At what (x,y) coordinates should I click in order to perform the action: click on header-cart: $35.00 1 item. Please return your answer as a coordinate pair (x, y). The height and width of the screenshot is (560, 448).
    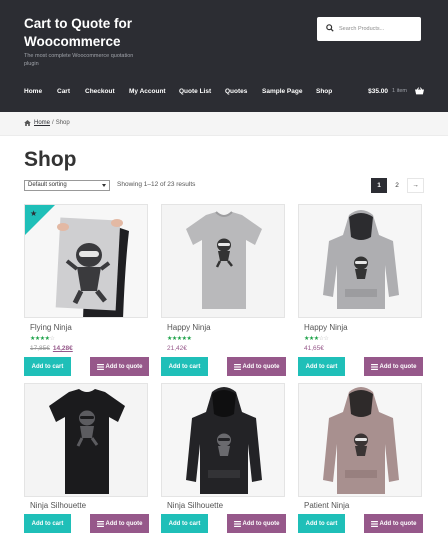
    Looking at the image, I should click on (396, 91).